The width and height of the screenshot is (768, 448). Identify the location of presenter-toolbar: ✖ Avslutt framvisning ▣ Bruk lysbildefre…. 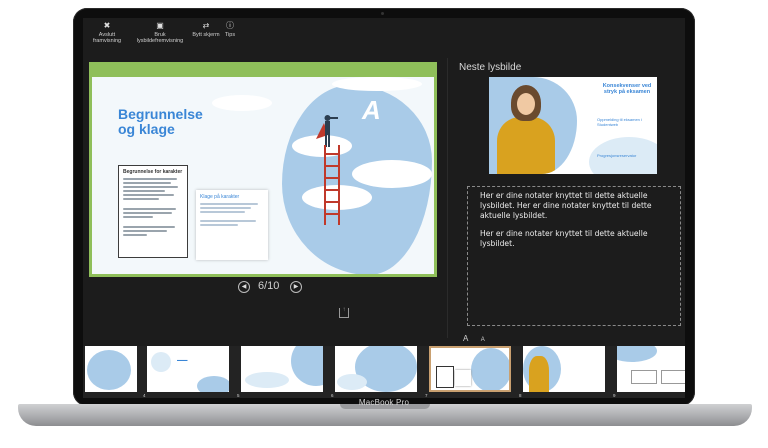
(384, 35).